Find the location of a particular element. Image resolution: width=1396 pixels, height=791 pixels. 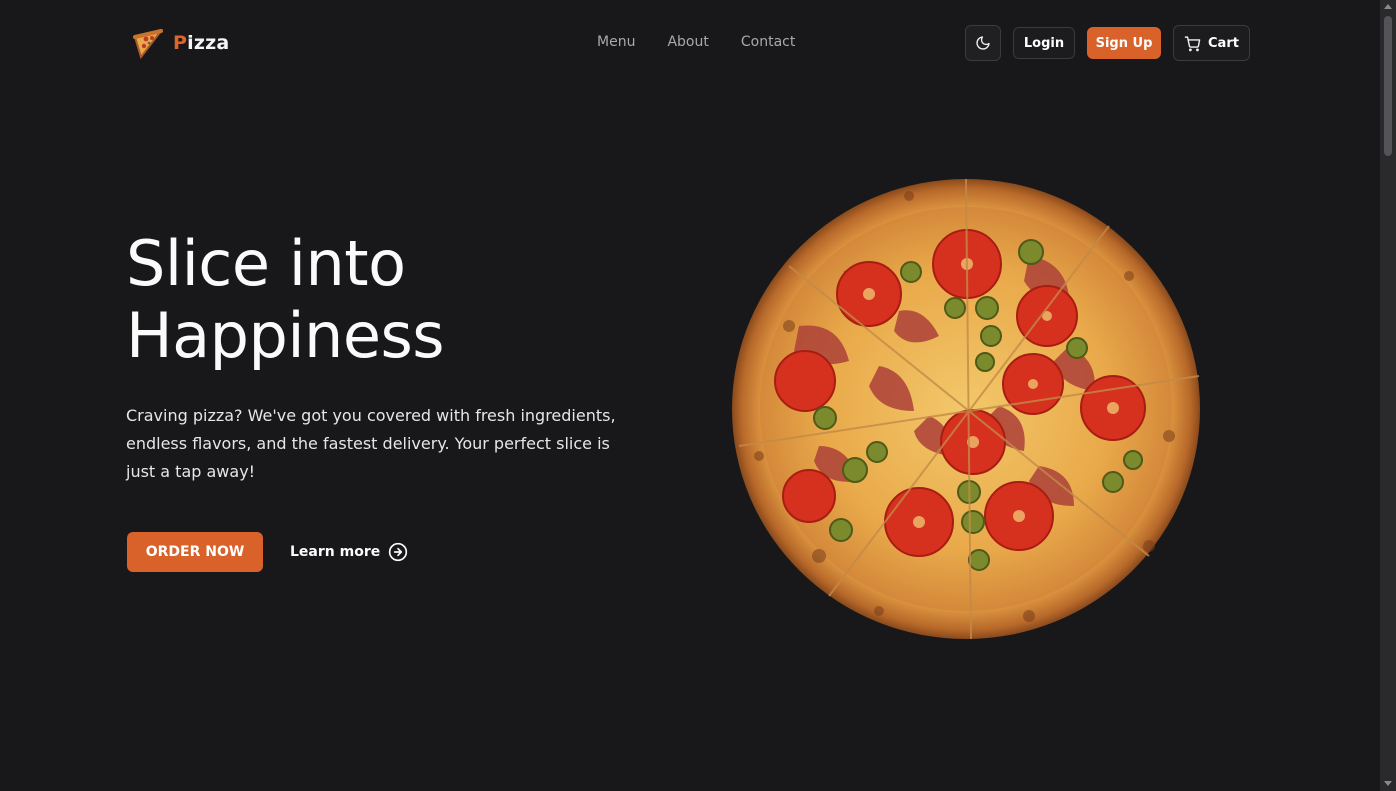

hero-title-line1: Slice into is located at coordinates (266, 263).